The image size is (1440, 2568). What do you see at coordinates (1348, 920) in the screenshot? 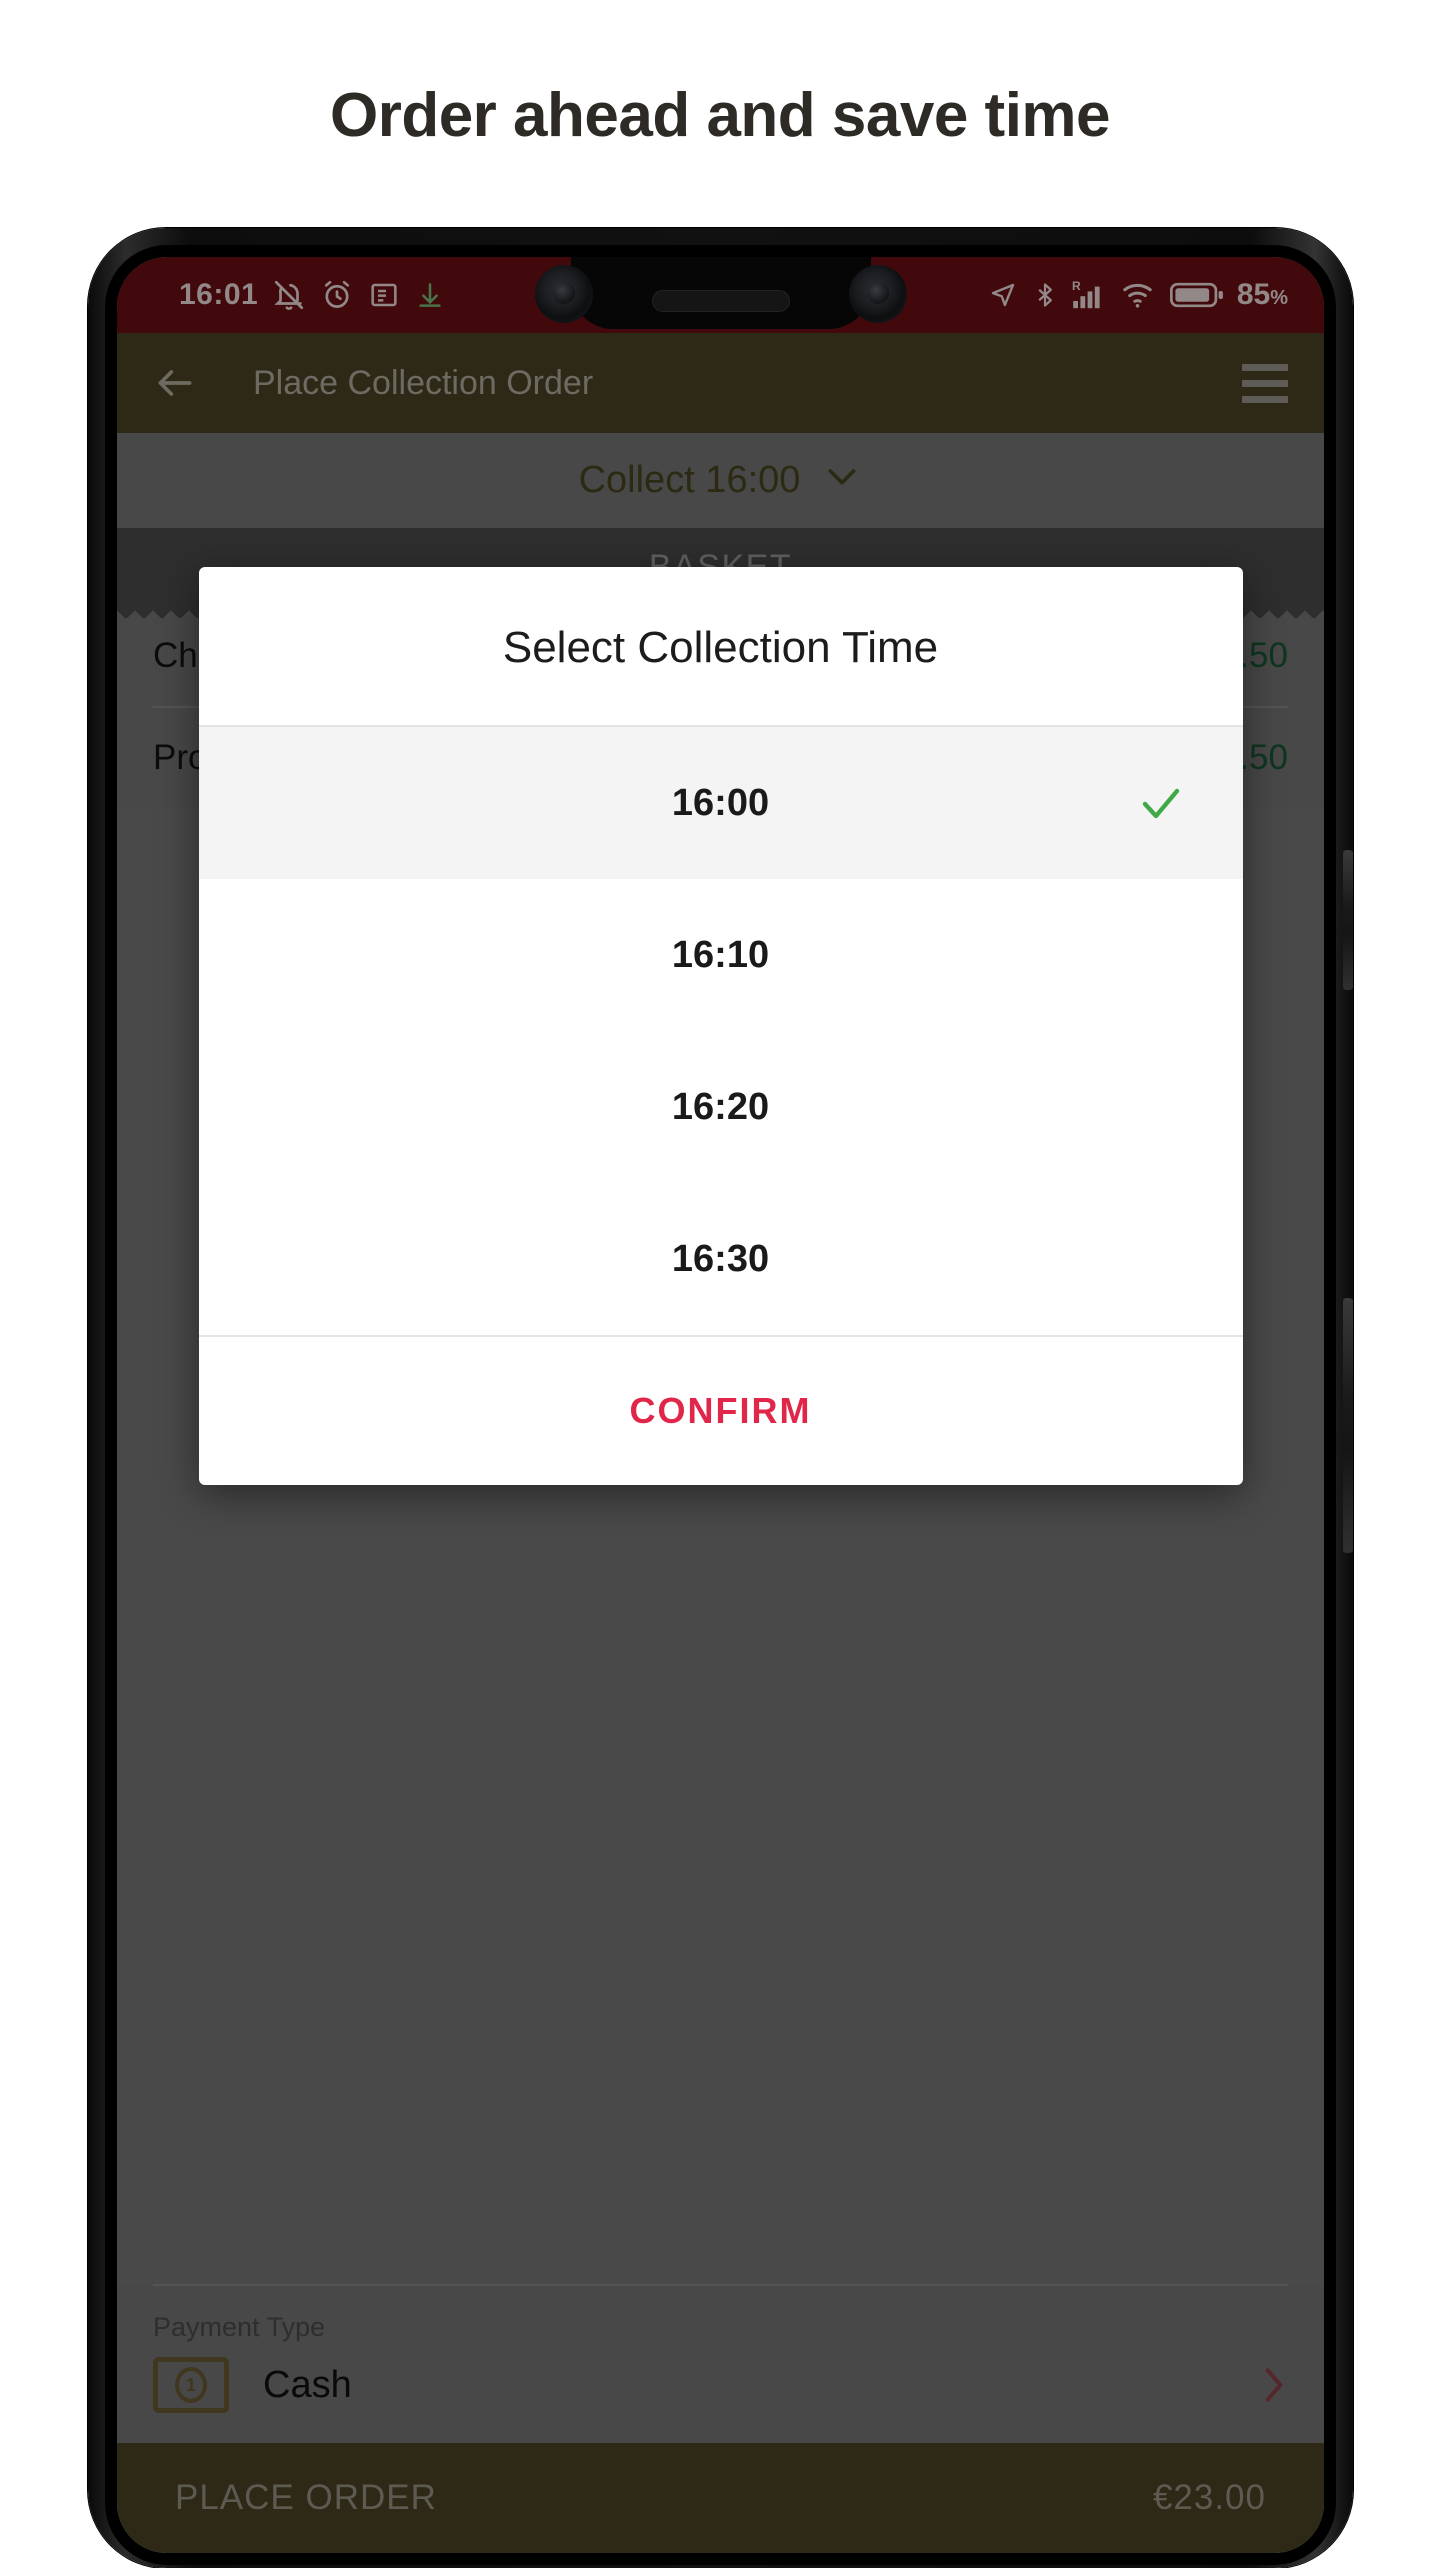
I see `phone-side-button-volume` at bounding box center [1348, 920].